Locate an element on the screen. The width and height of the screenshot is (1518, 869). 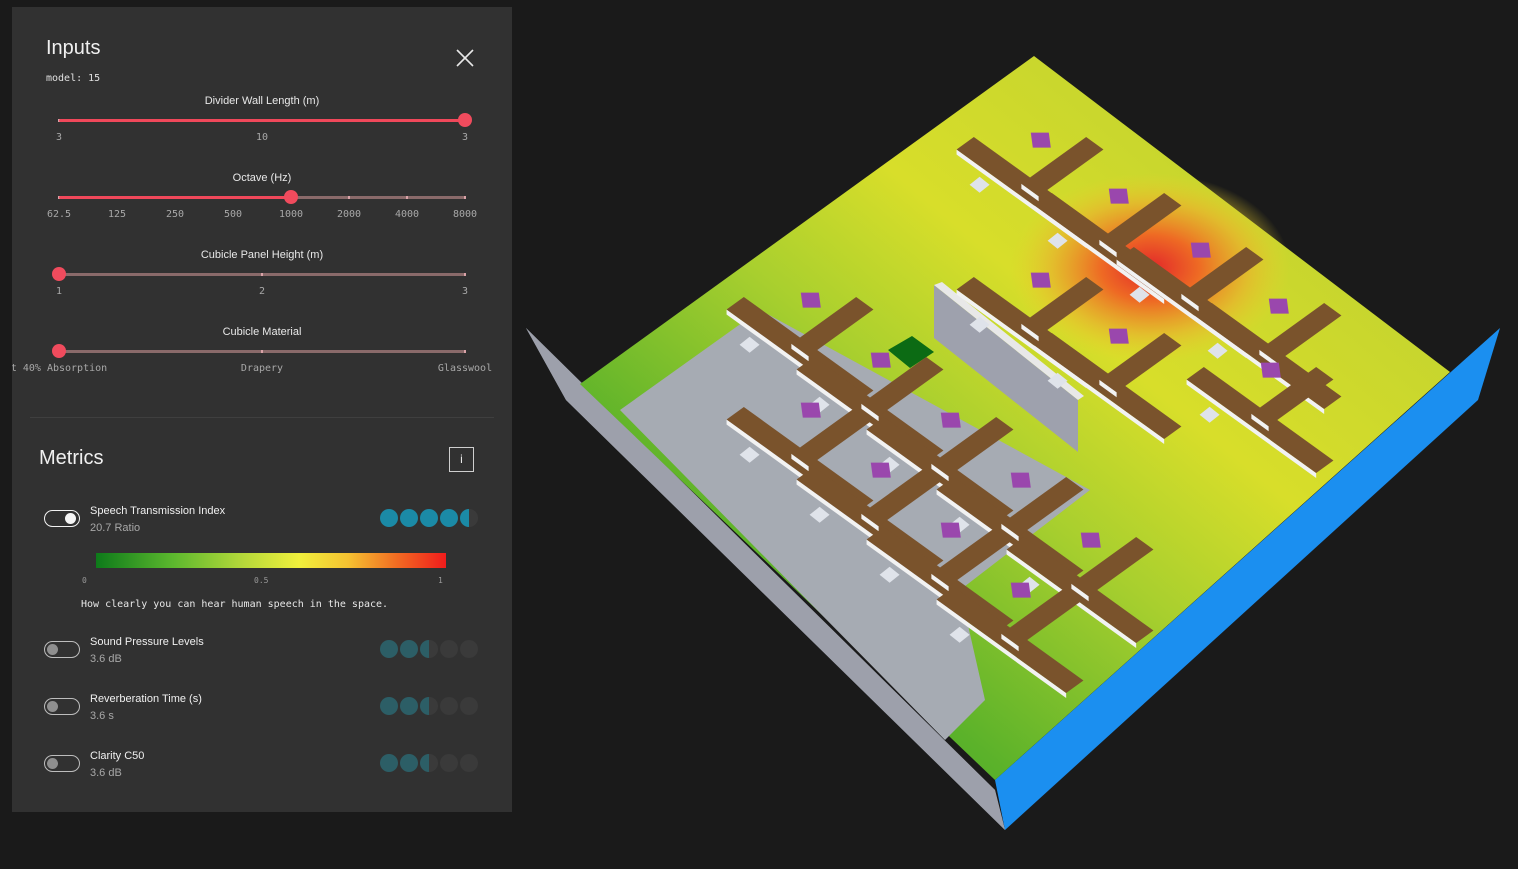
slider-tick-label: 1 is located at coordinates (59, 291).